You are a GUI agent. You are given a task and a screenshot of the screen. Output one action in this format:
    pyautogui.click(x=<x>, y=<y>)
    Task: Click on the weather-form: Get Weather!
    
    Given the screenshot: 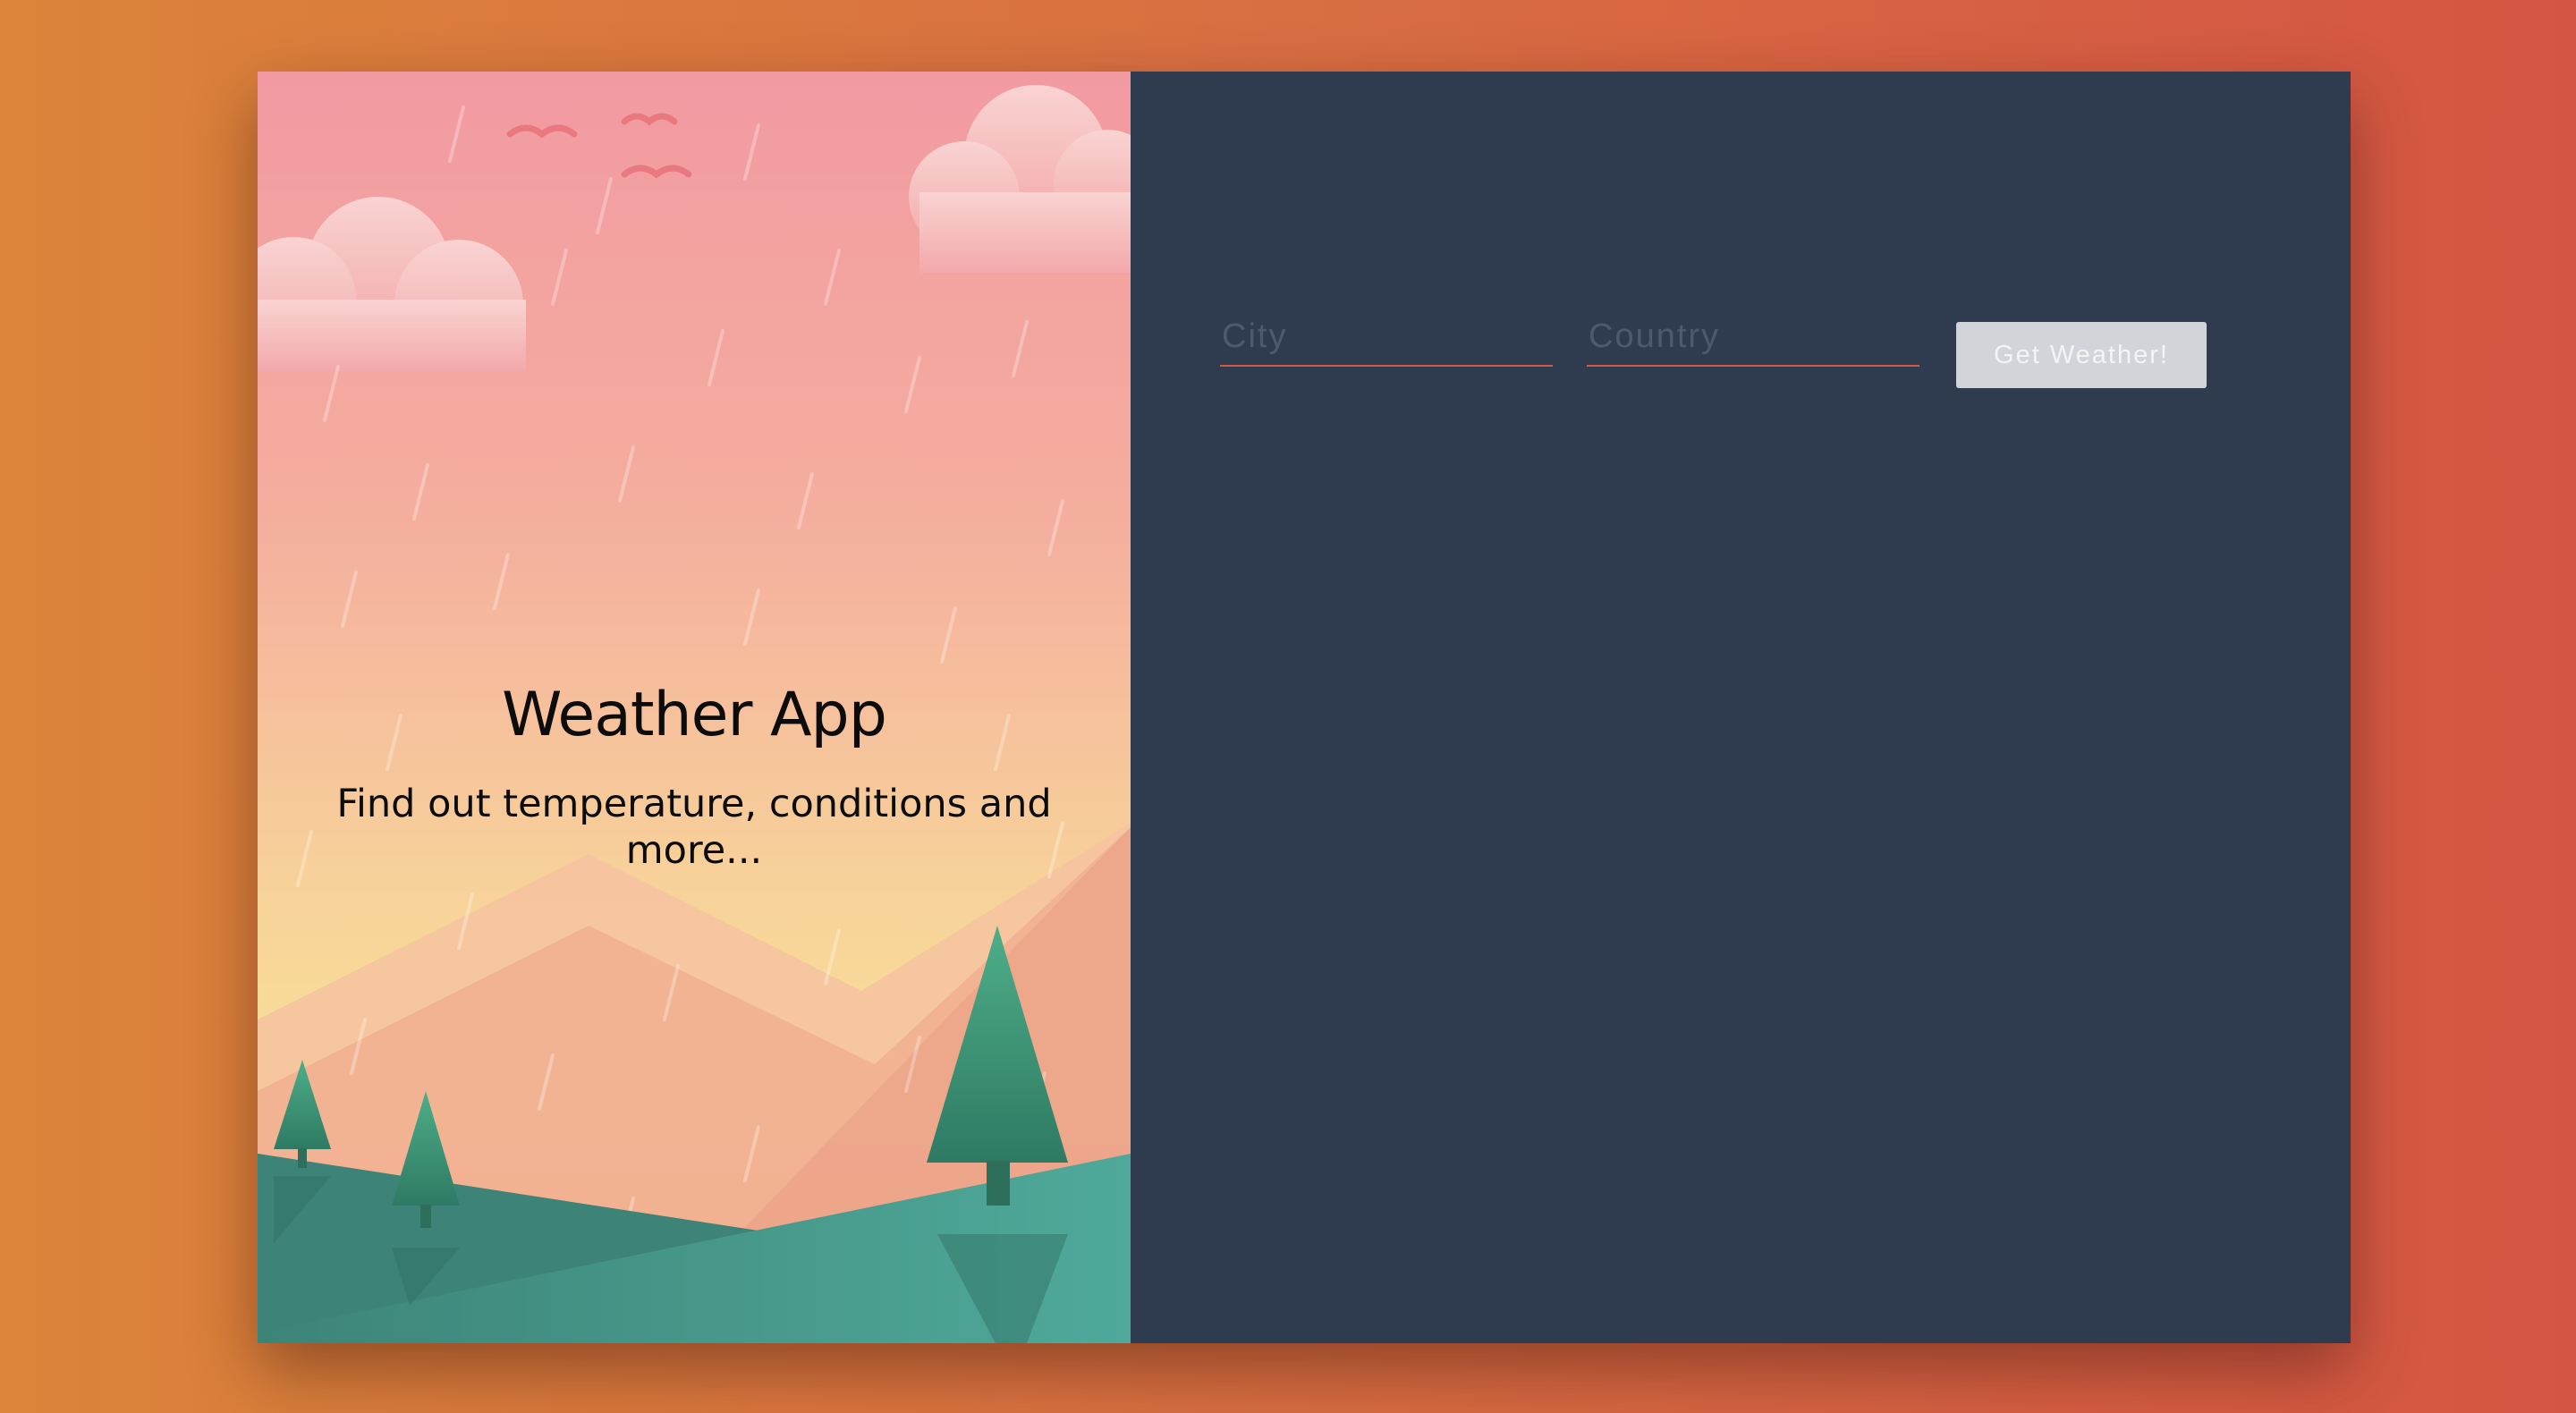 What is the action you would take?
    pyautogui.click(x=1741, y=321)
    